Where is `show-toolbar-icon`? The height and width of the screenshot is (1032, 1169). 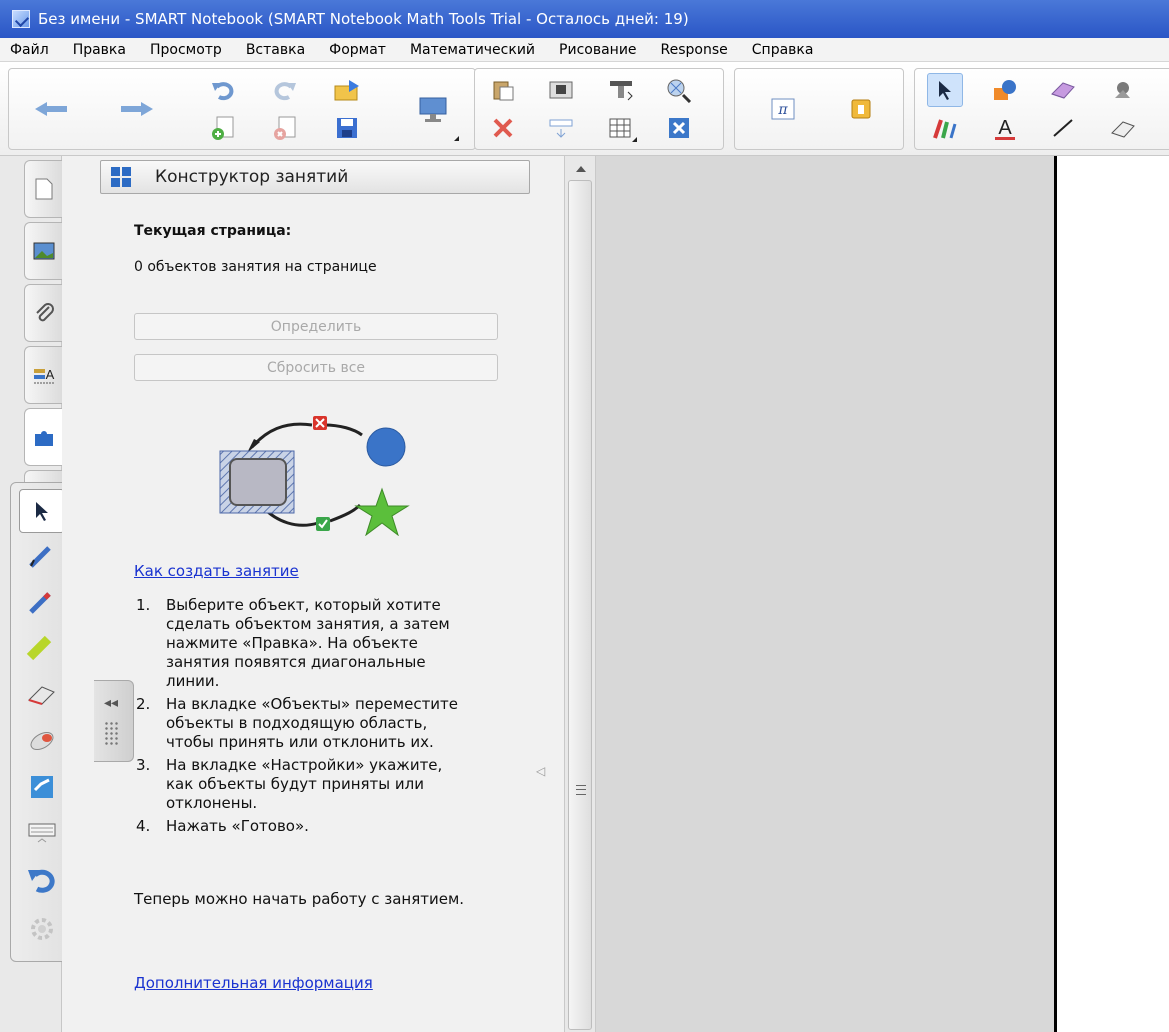
show-toolbar-icon is located at coordinates (561, 128).